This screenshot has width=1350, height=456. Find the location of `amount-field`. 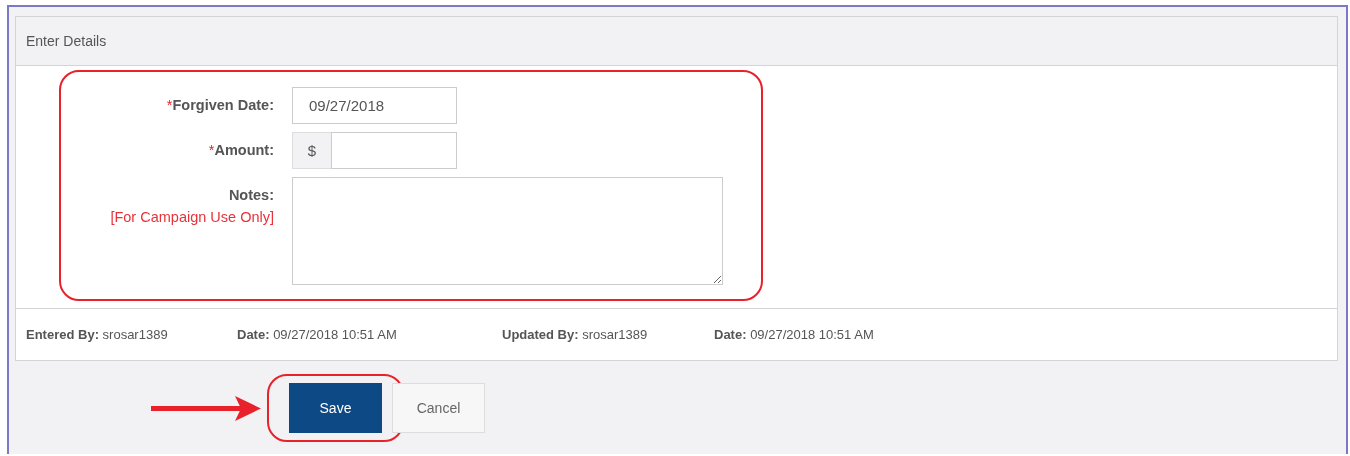

amount-field is located at coordinates (394, 150).